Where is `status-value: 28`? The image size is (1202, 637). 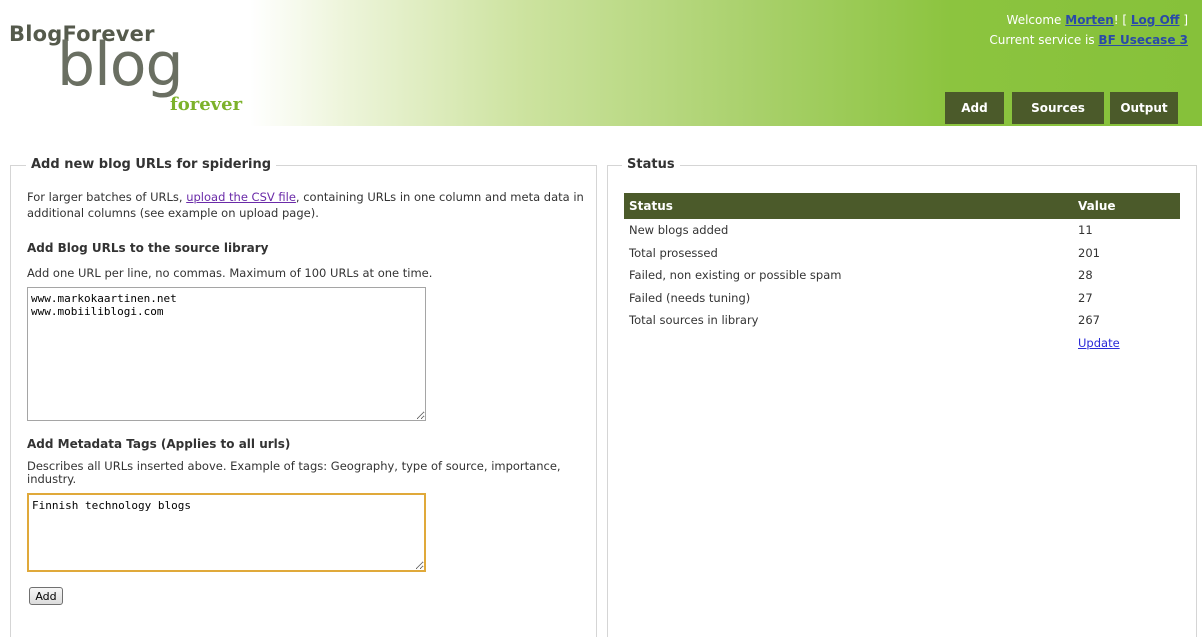 status-value: 28 is located at coordinates (1085, 275).